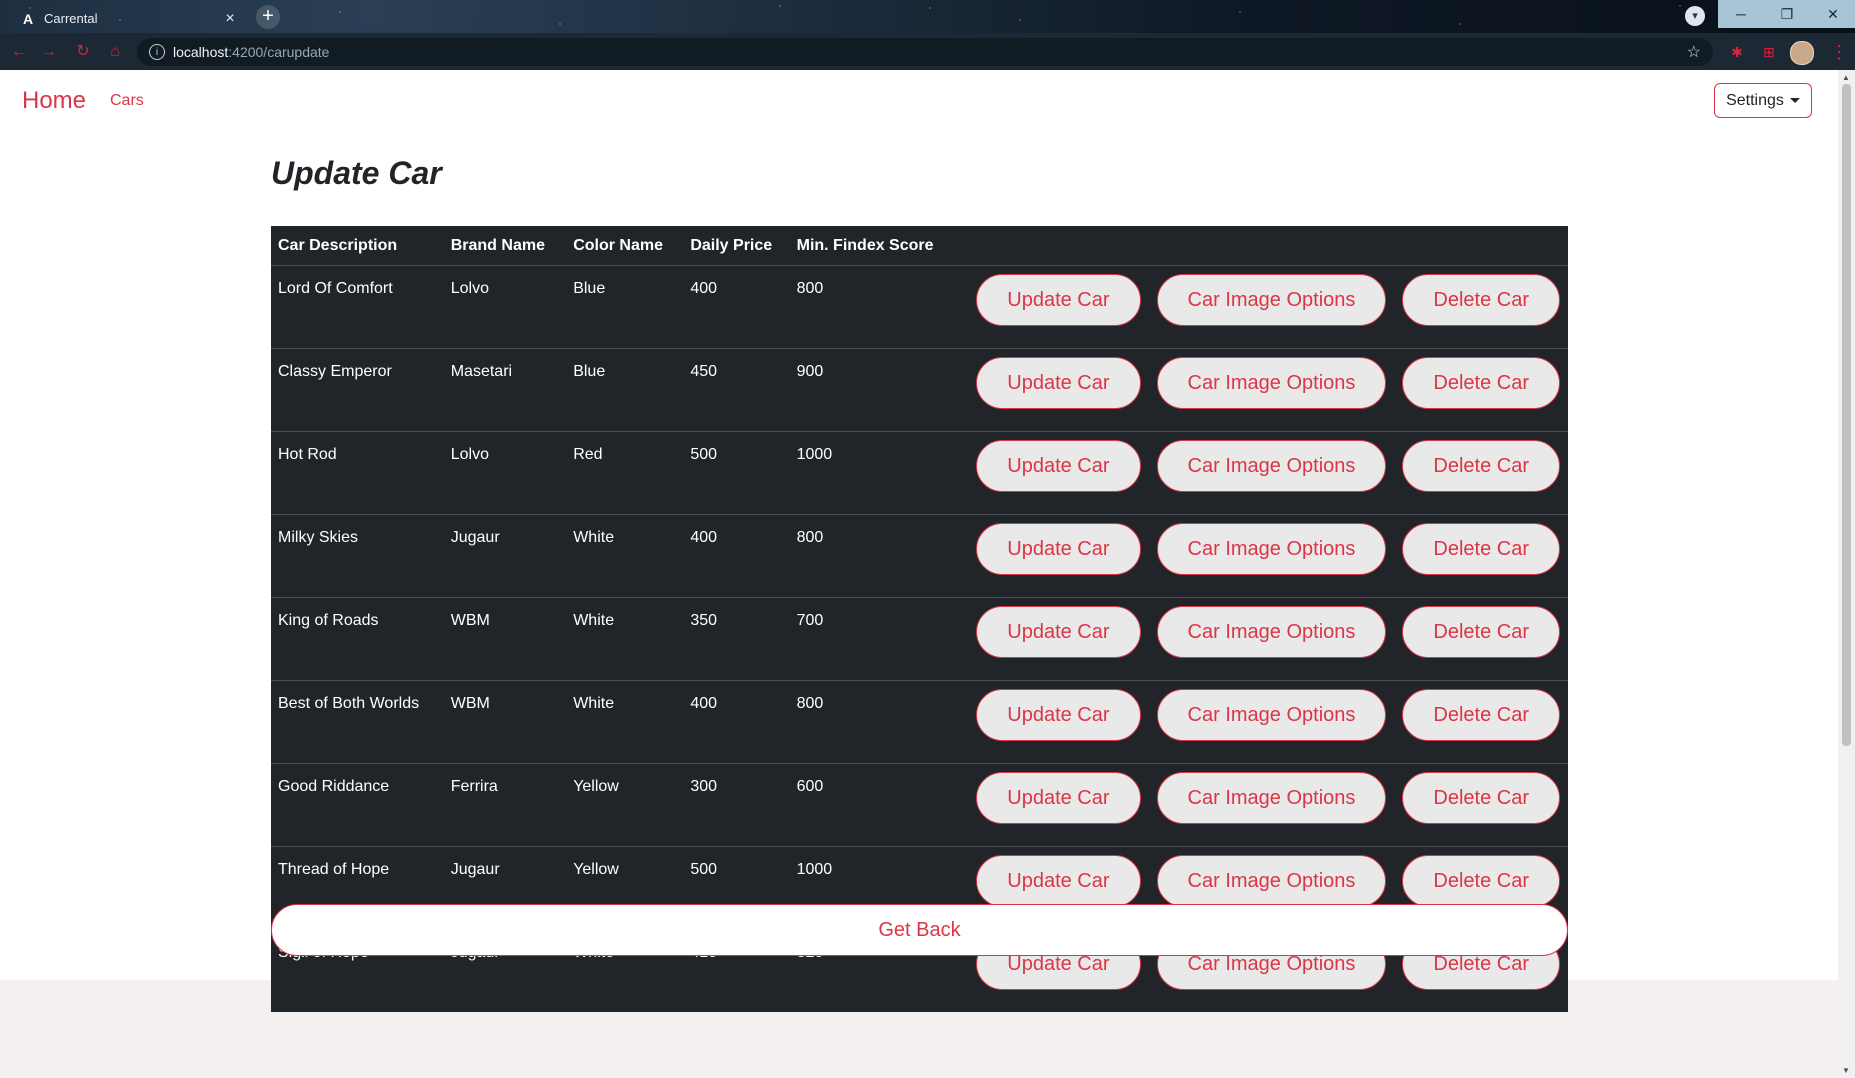 This screenshot has width=1855, height=1078. Describe the element at coordinates (731, 245) in the screenshot. I see `header-daily-price: Daily Price` at that location.